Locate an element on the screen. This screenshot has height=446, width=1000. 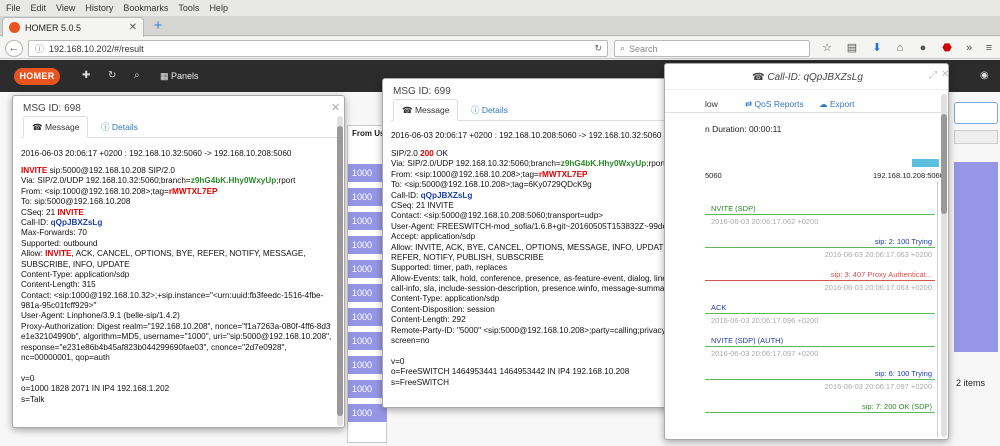
sip-text: rMWTXL7EP is located at coordinates (563, 174).